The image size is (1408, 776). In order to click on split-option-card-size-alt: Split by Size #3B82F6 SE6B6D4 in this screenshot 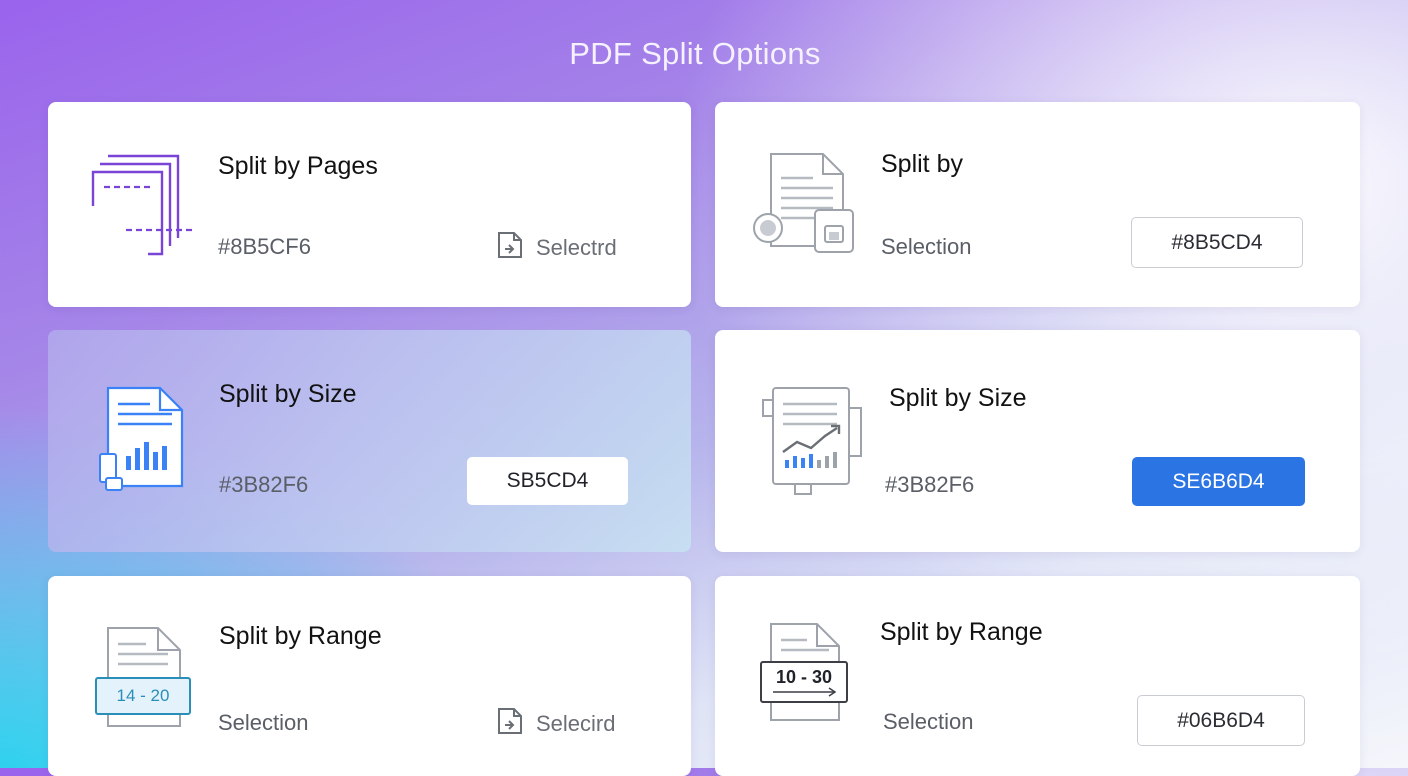, I will do `click(1037, 441)`.